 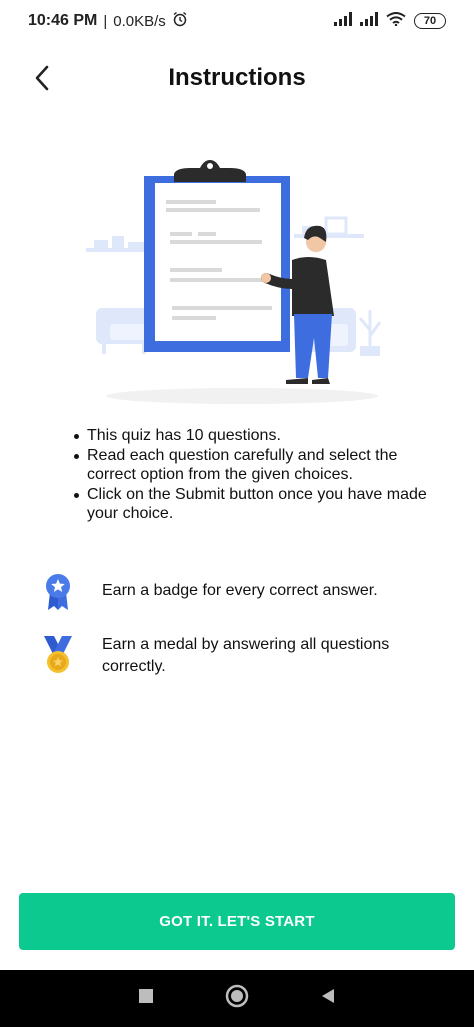 I want to click on system-nav-bar, so click(x=237, y=998).